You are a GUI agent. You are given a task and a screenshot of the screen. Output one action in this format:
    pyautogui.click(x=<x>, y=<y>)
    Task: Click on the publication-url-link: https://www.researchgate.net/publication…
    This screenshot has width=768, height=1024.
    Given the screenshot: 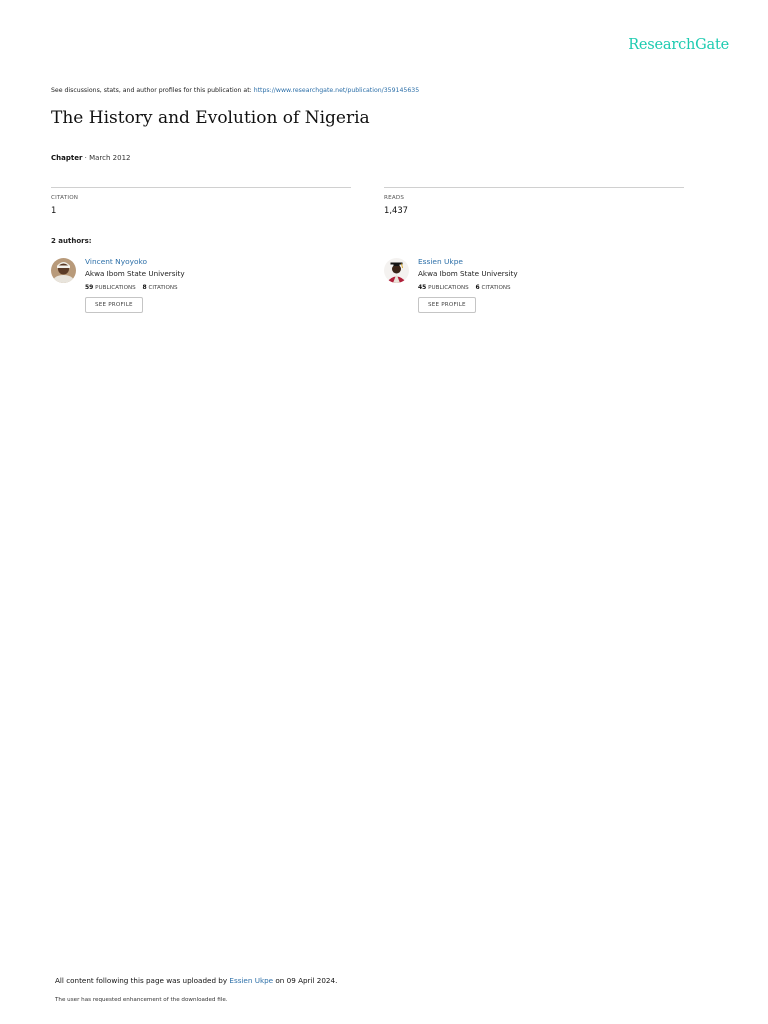 What is the action you would take?
    pyautogui.click(x=336, y=90)
    